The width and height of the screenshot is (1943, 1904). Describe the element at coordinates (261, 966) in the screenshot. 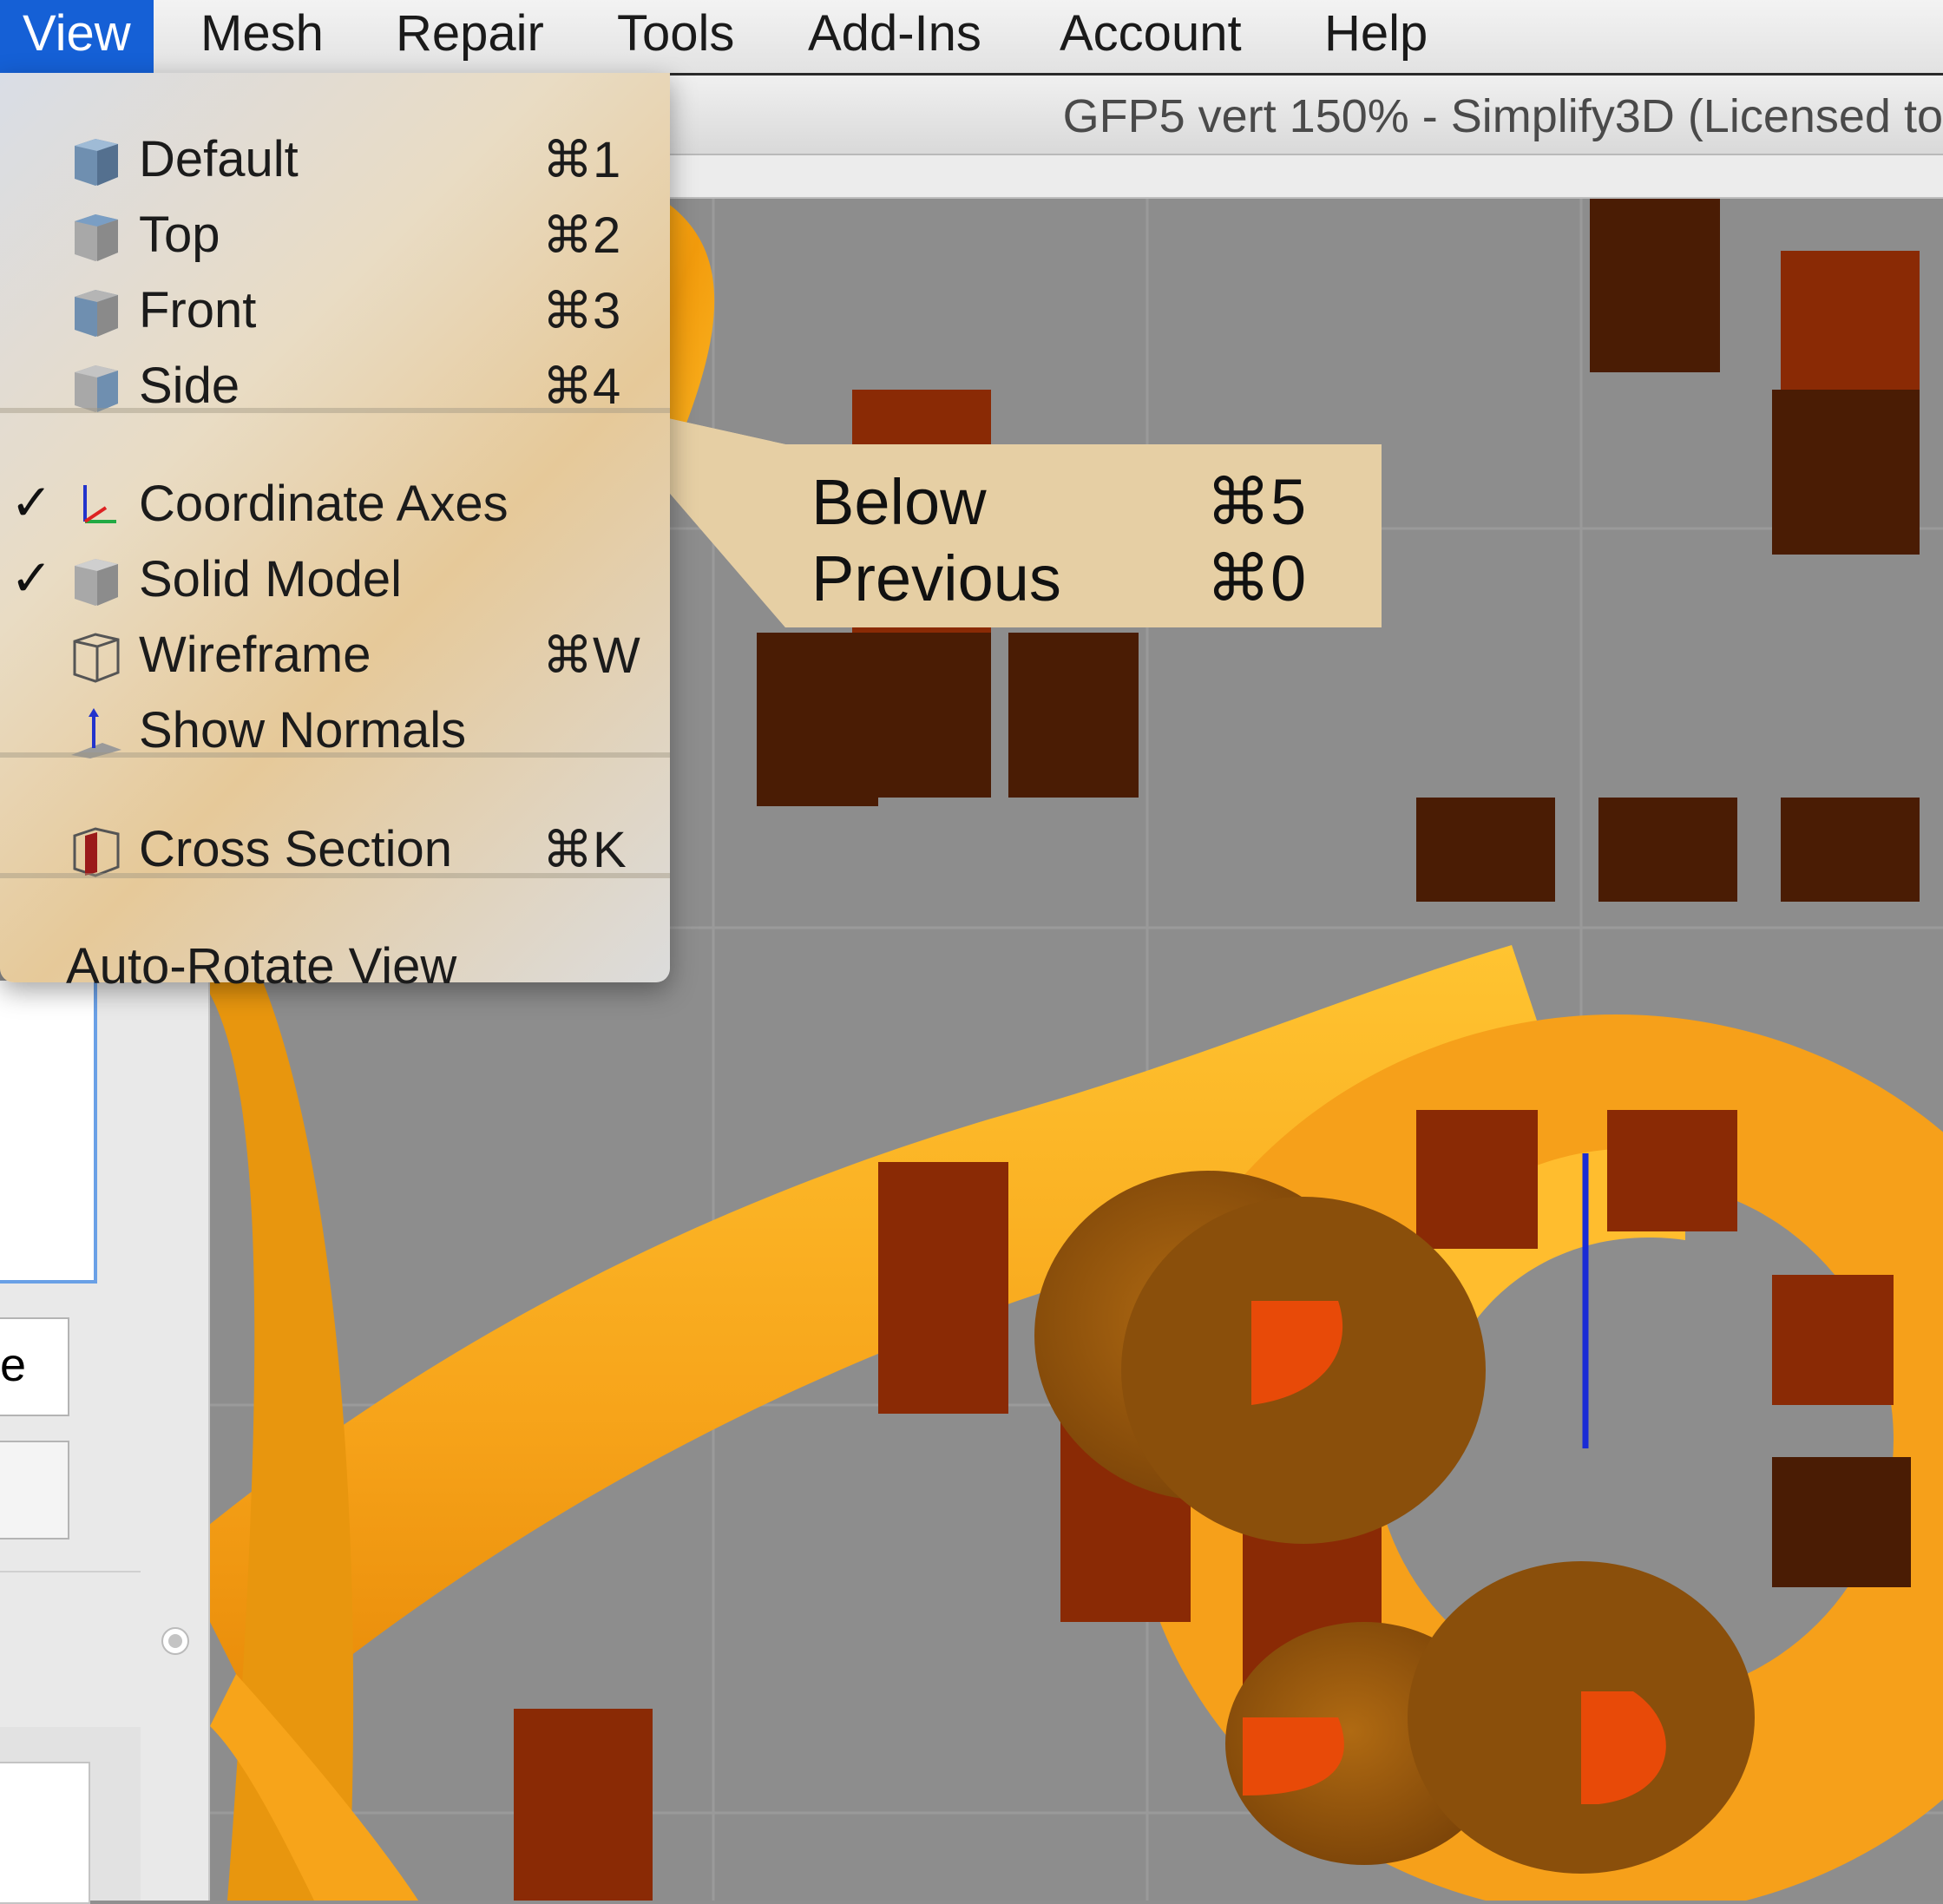

I see `menu-item-label: Auto-Rotate View` at that location.